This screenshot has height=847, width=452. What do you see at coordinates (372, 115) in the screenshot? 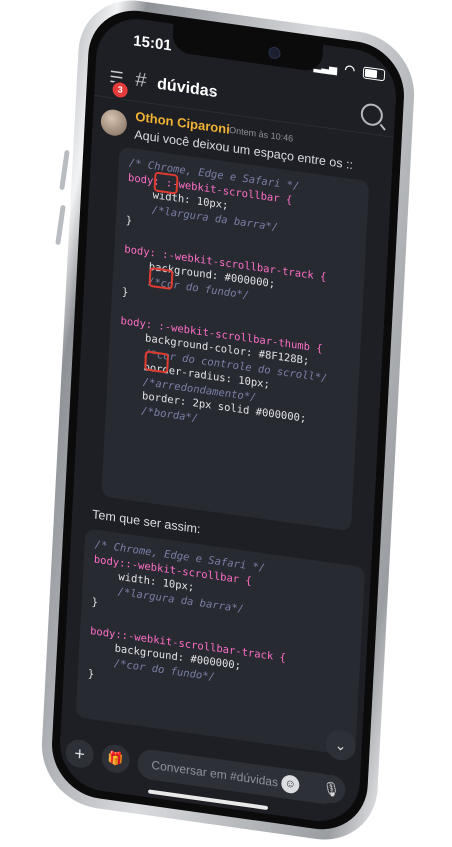
I see `search-icon` at bounding box center [372, 115].